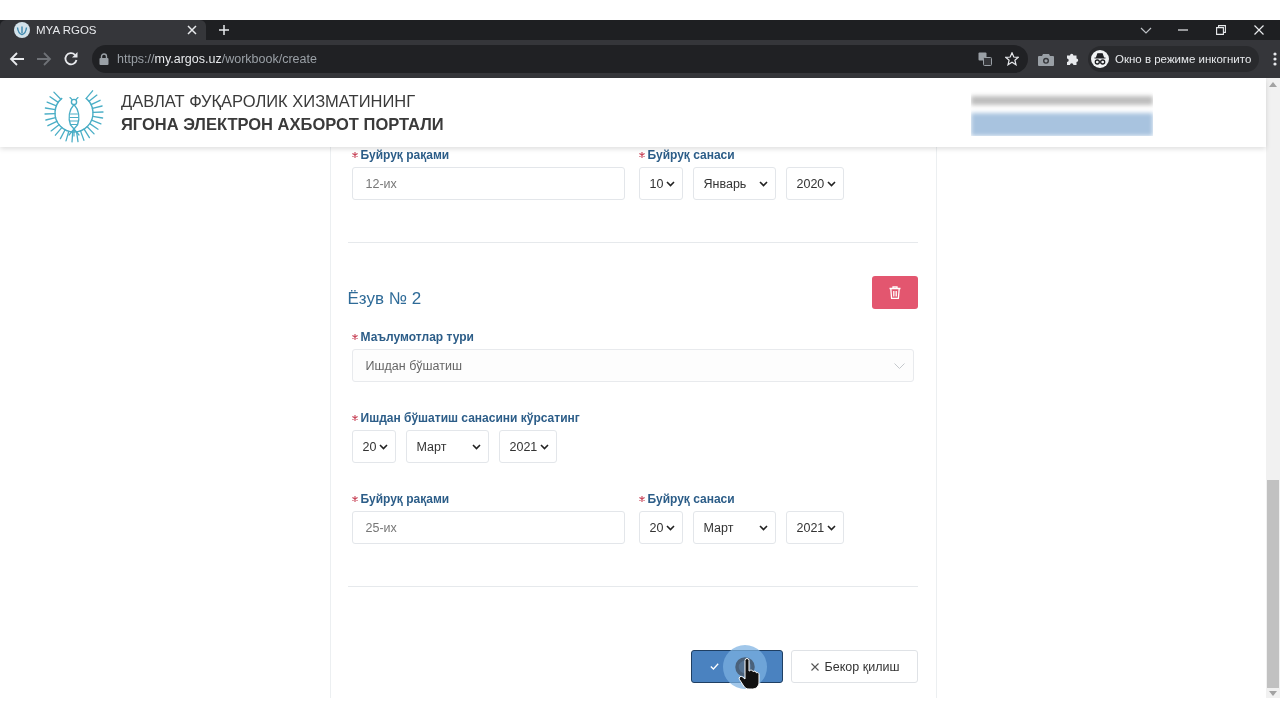  I want to click on delete-button, so click(894, 292).